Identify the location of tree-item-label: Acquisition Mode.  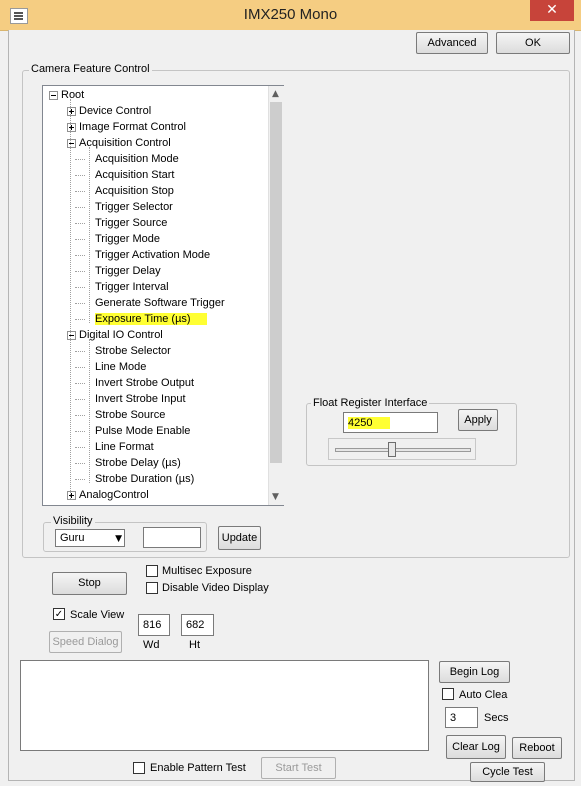
(137, 159).